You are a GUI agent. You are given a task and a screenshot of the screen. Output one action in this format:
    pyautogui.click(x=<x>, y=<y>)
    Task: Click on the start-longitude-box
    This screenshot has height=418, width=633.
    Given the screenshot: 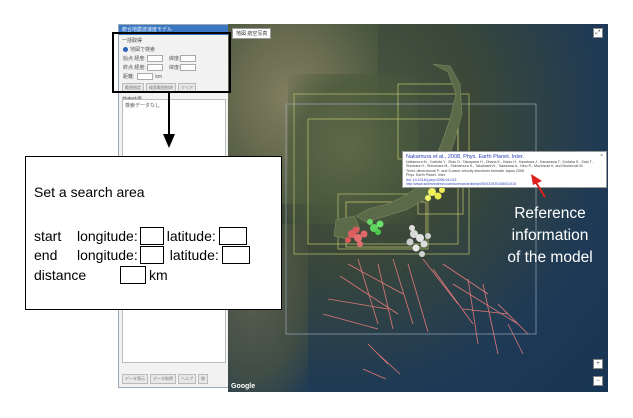 What is the action you would take?
    pyautogui.click(x=151, y=236)
    